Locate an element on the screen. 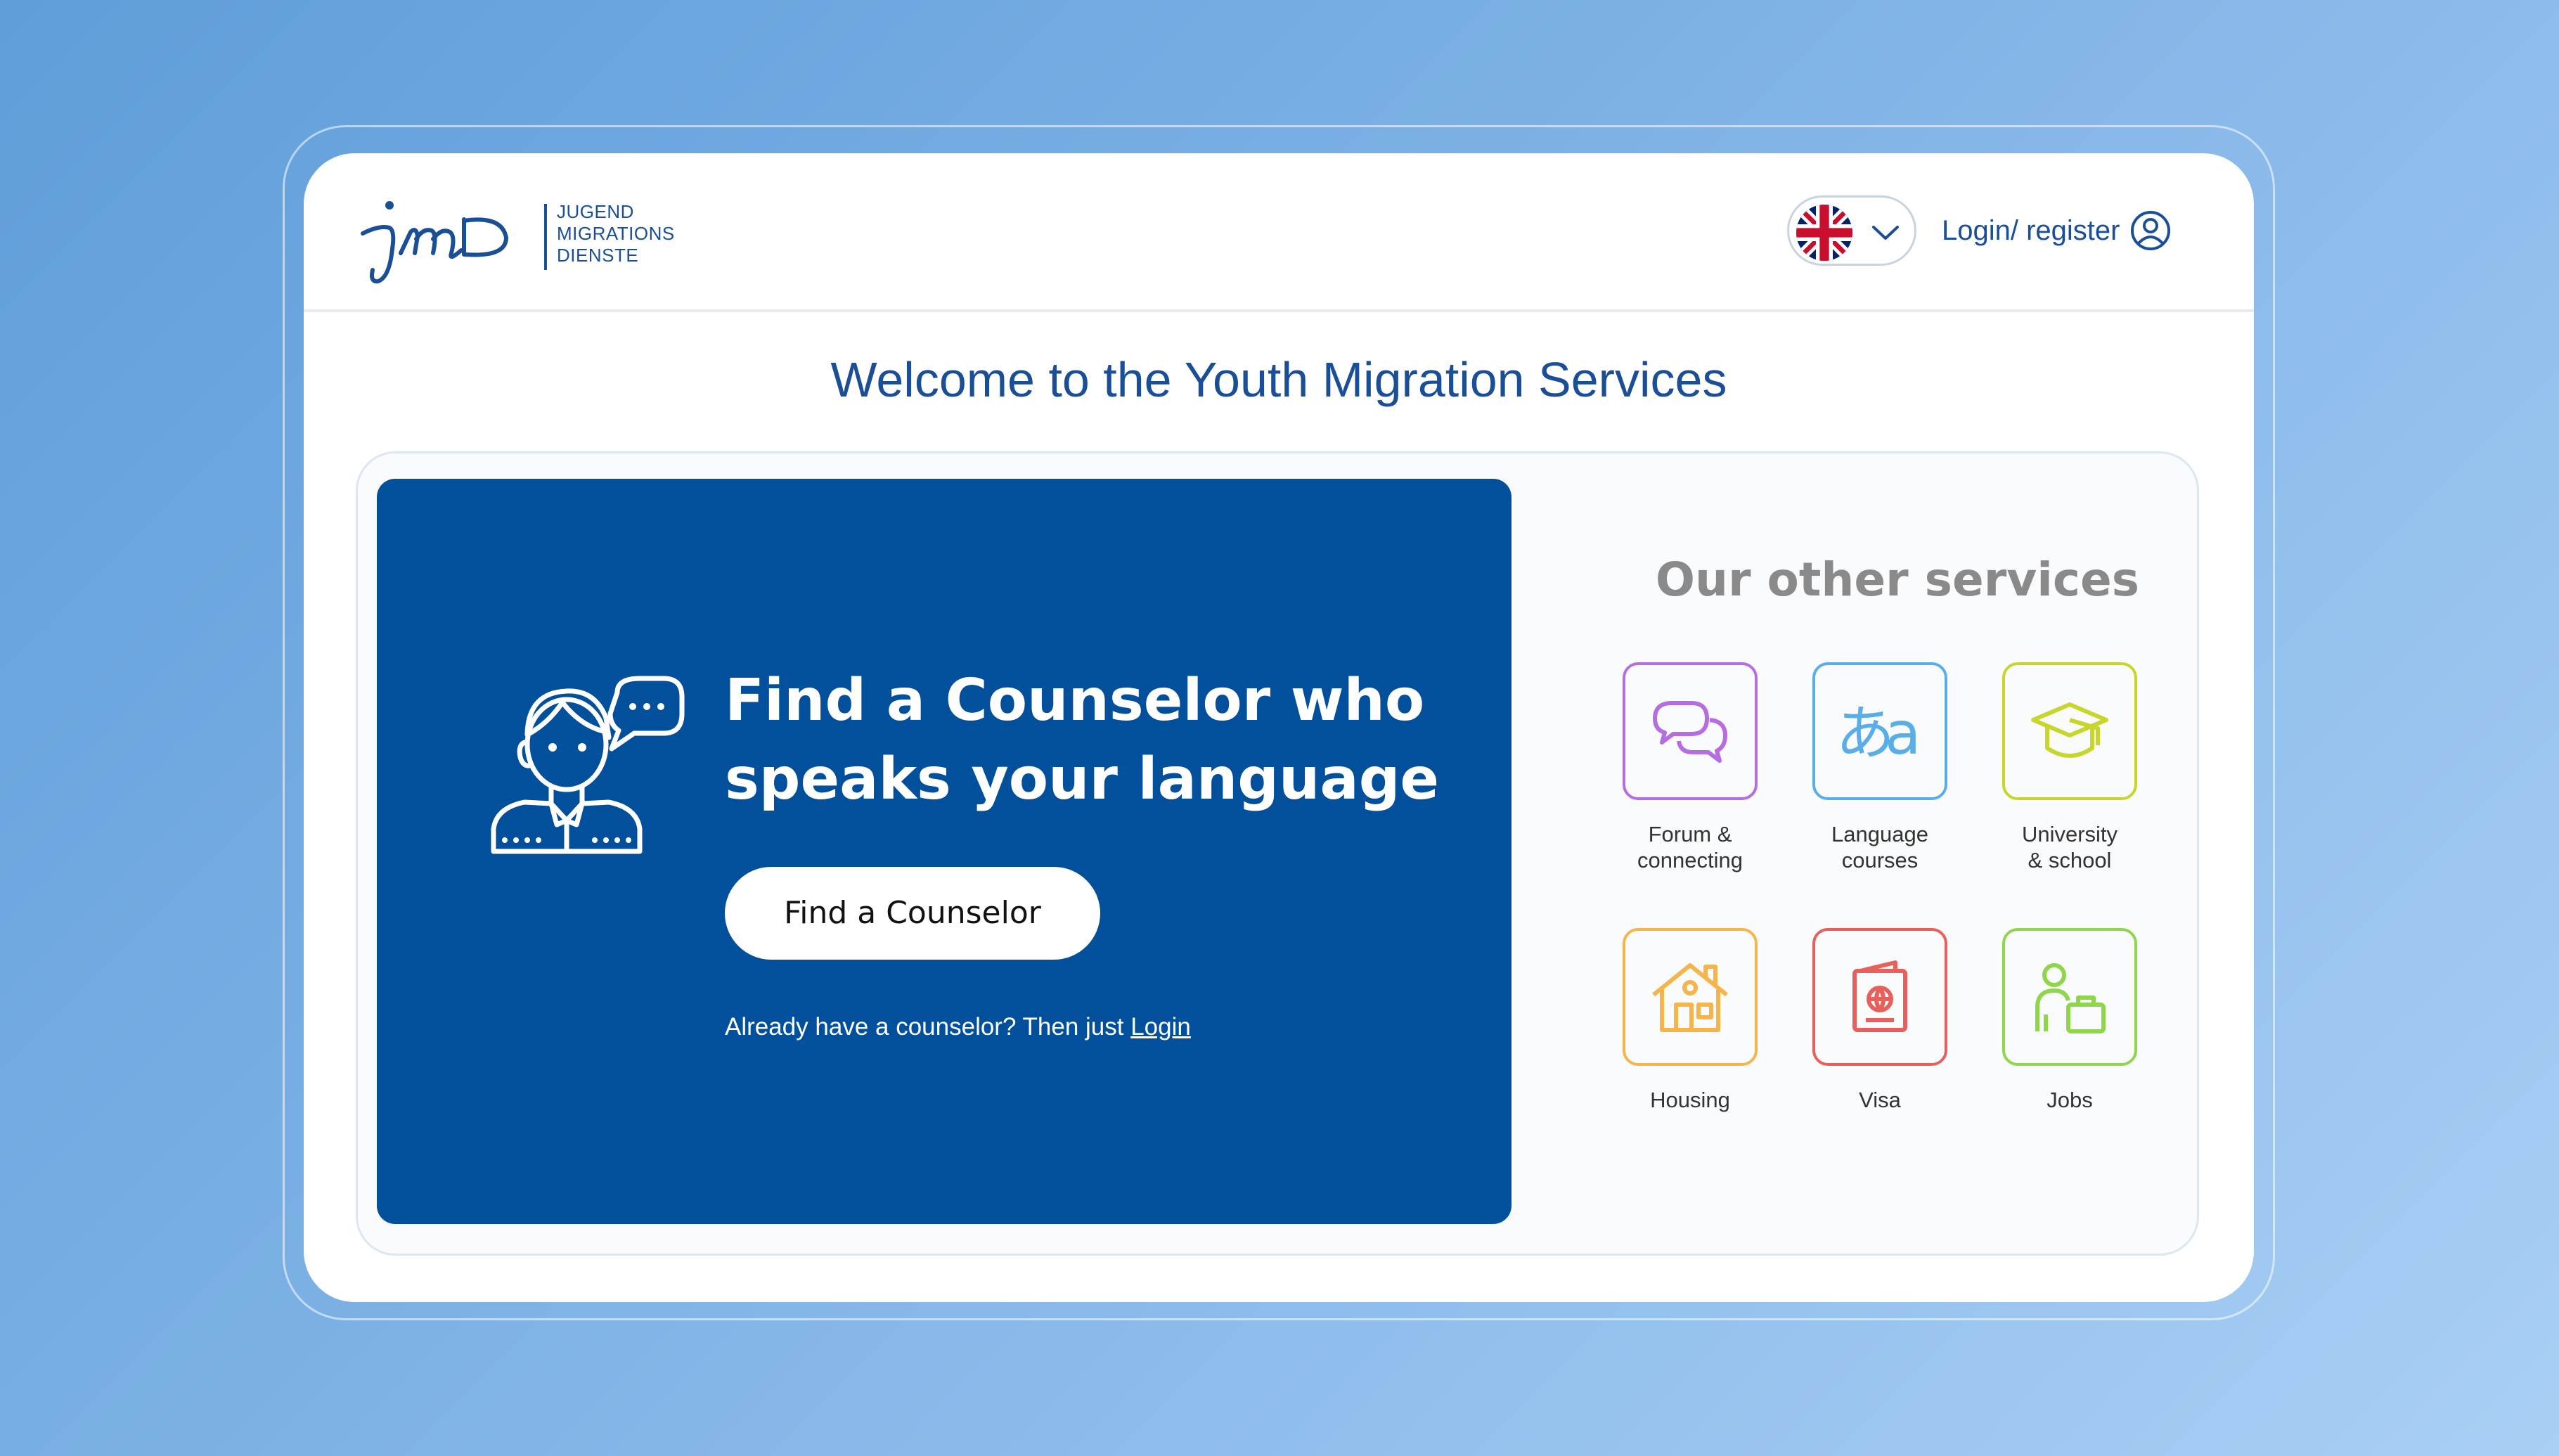  university-school-tile is located at coordinates (2069, 731).